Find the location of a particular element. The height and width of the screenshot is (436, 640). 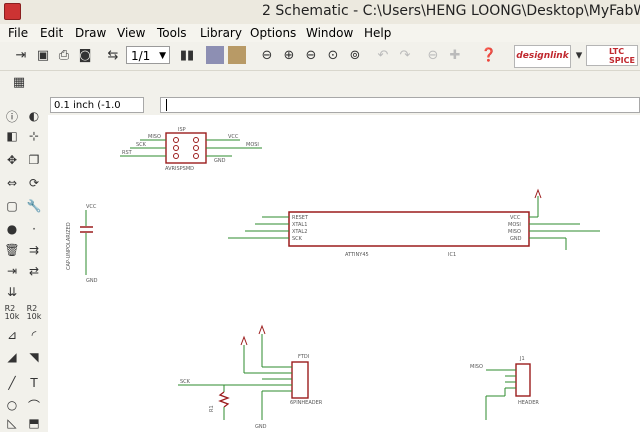

ltspice-button: LTC SPICE is located at coordinates (612, 55).